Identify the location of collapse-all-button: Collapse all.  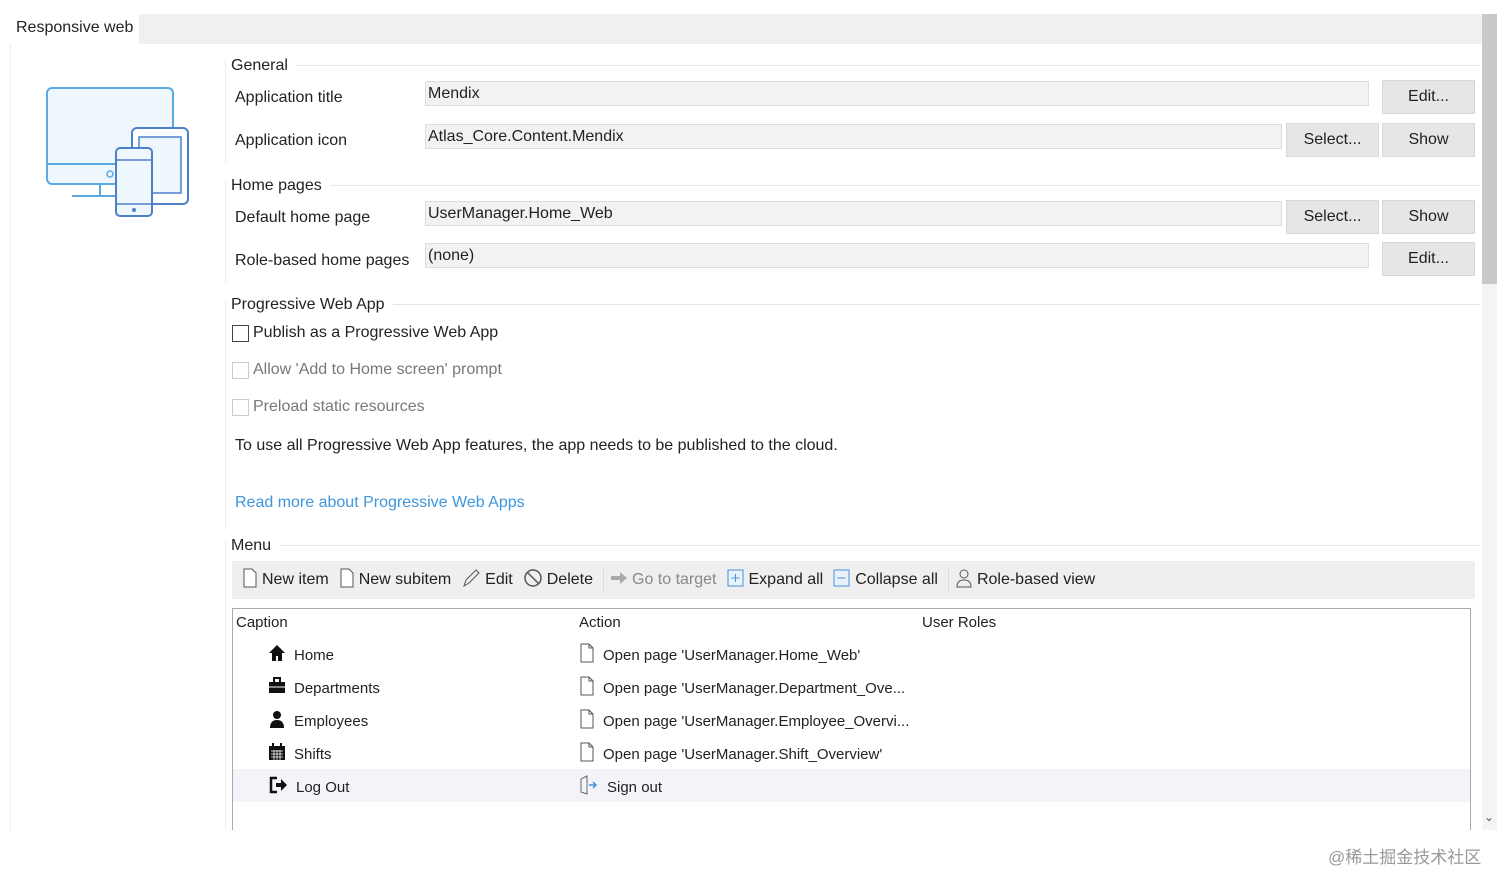
(885, 580).